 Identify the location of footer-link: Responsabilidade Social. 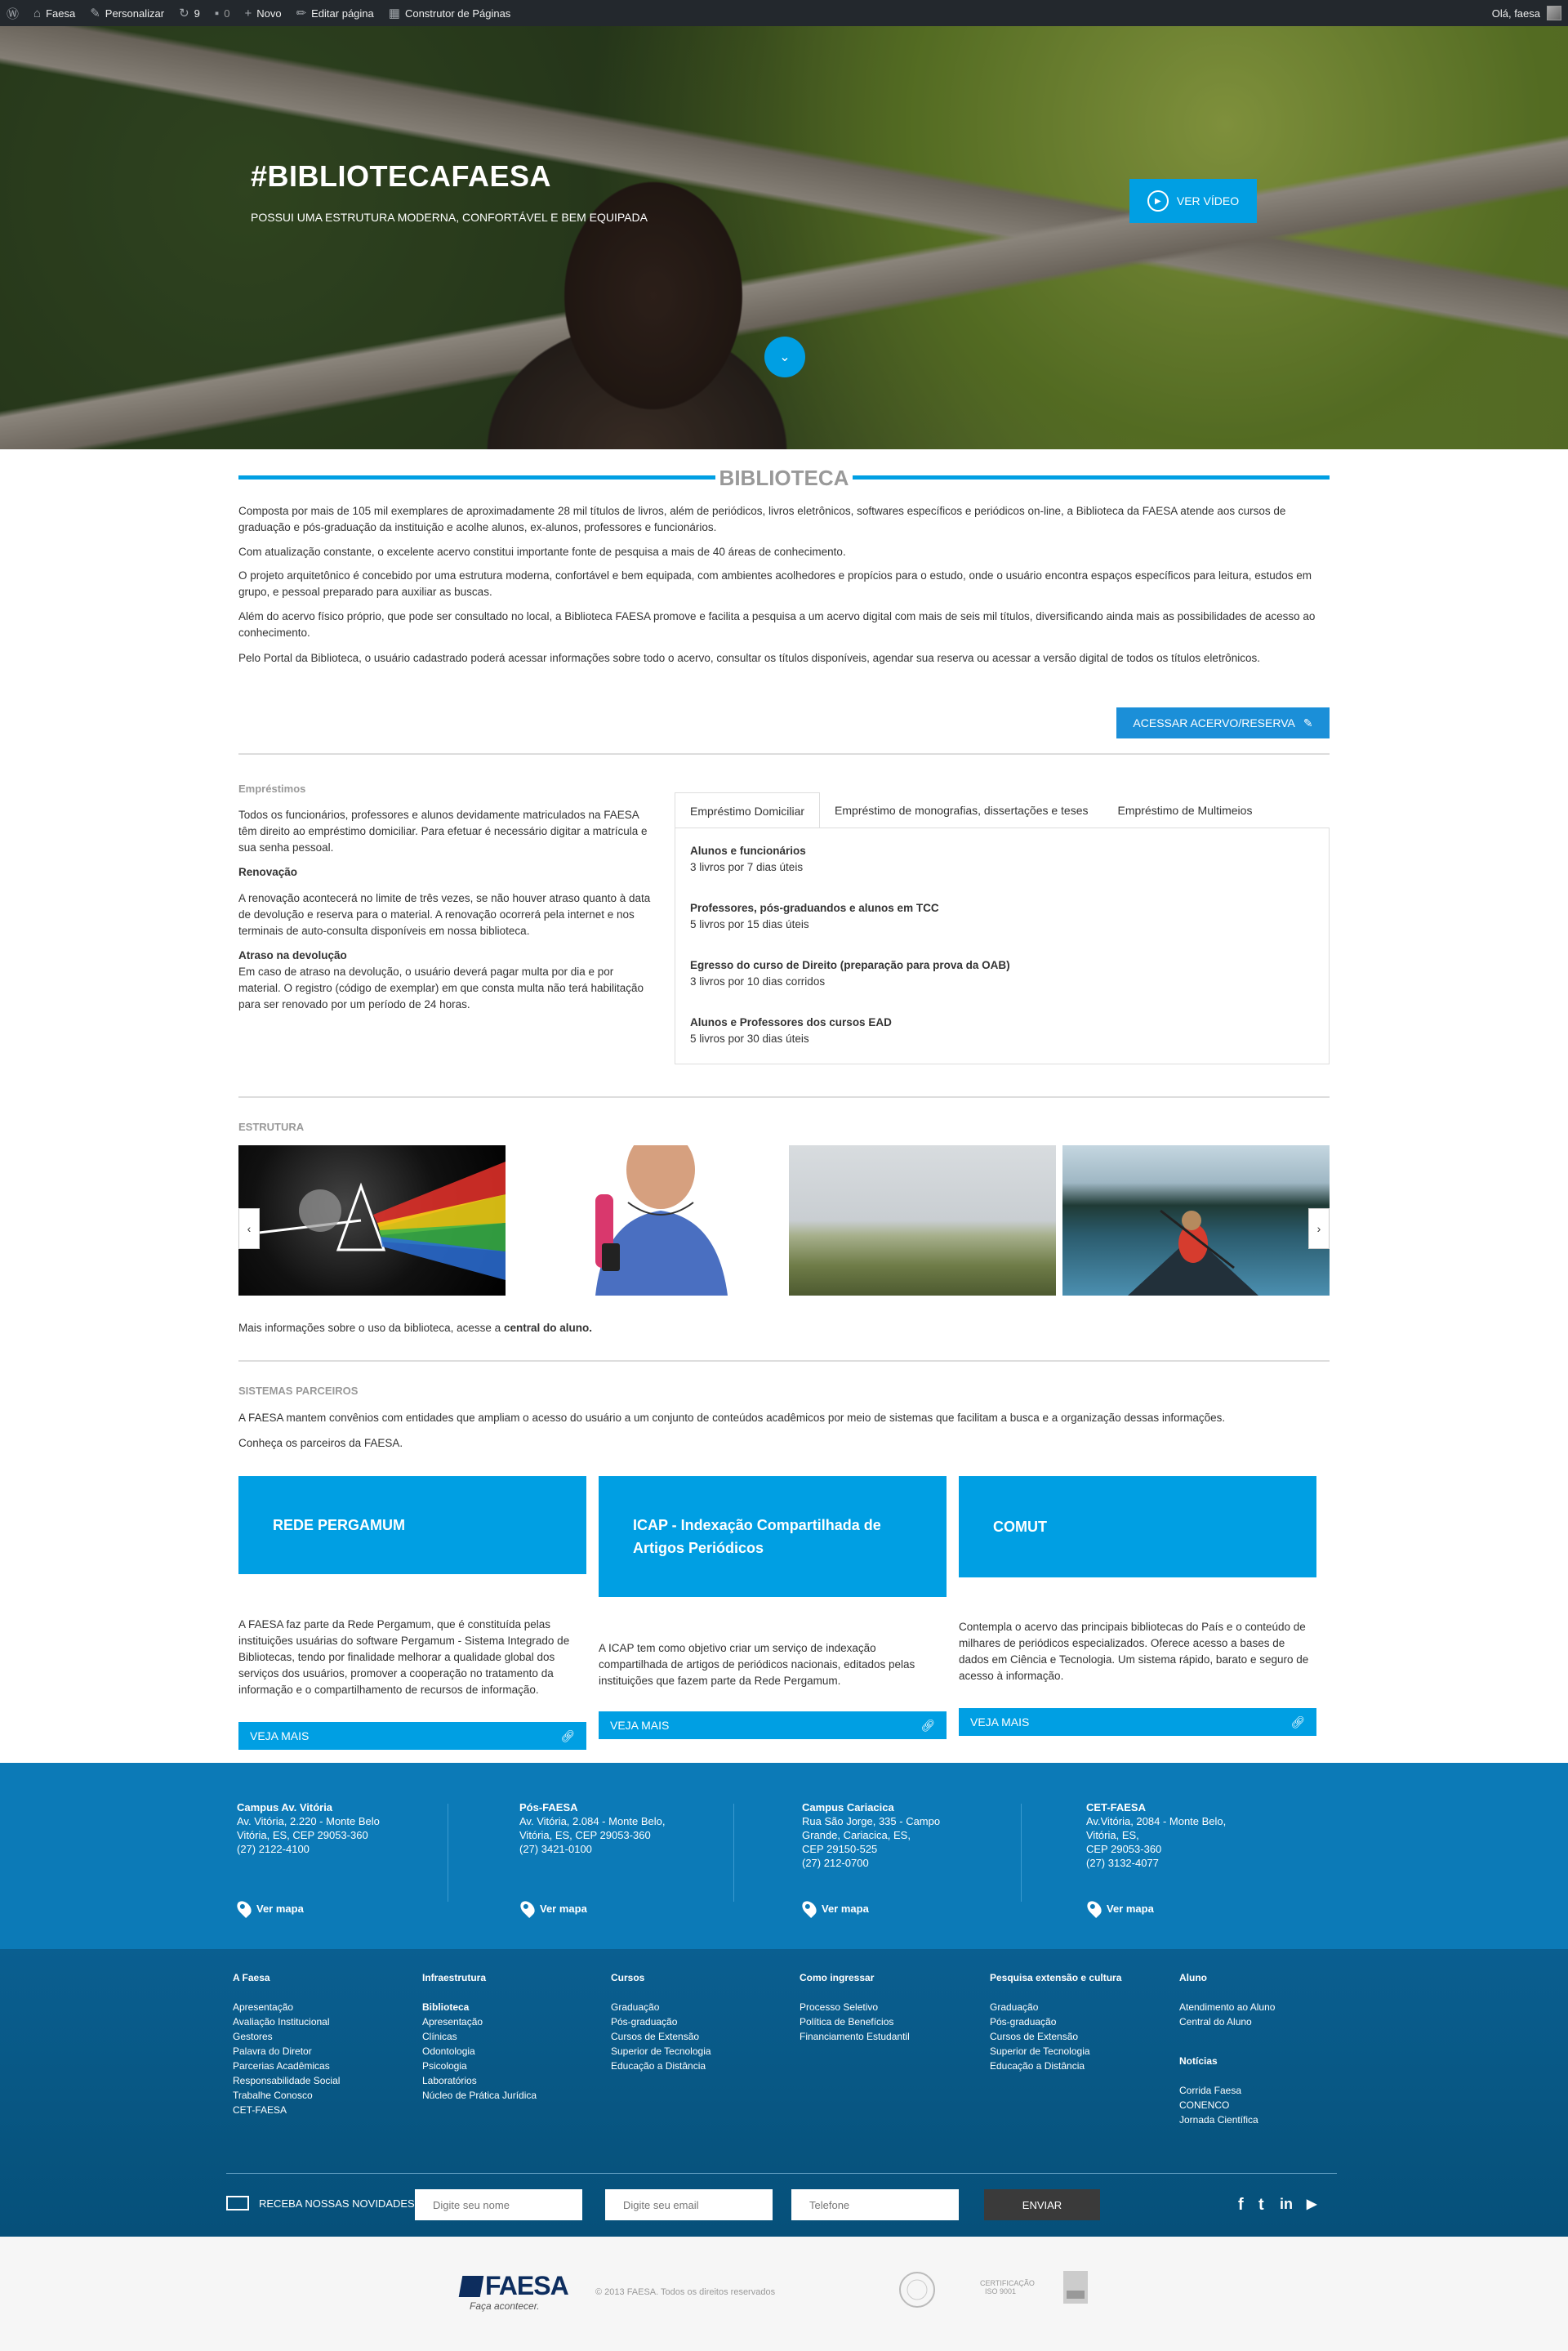
(286, 2080).